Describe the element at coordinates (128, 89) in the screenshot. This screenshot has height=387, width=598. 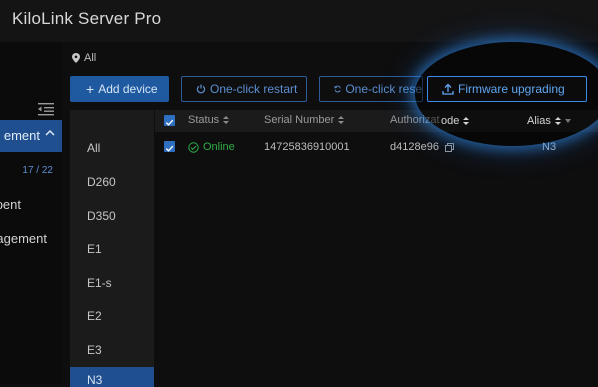
I see `add-device-label: Add device` at that location.